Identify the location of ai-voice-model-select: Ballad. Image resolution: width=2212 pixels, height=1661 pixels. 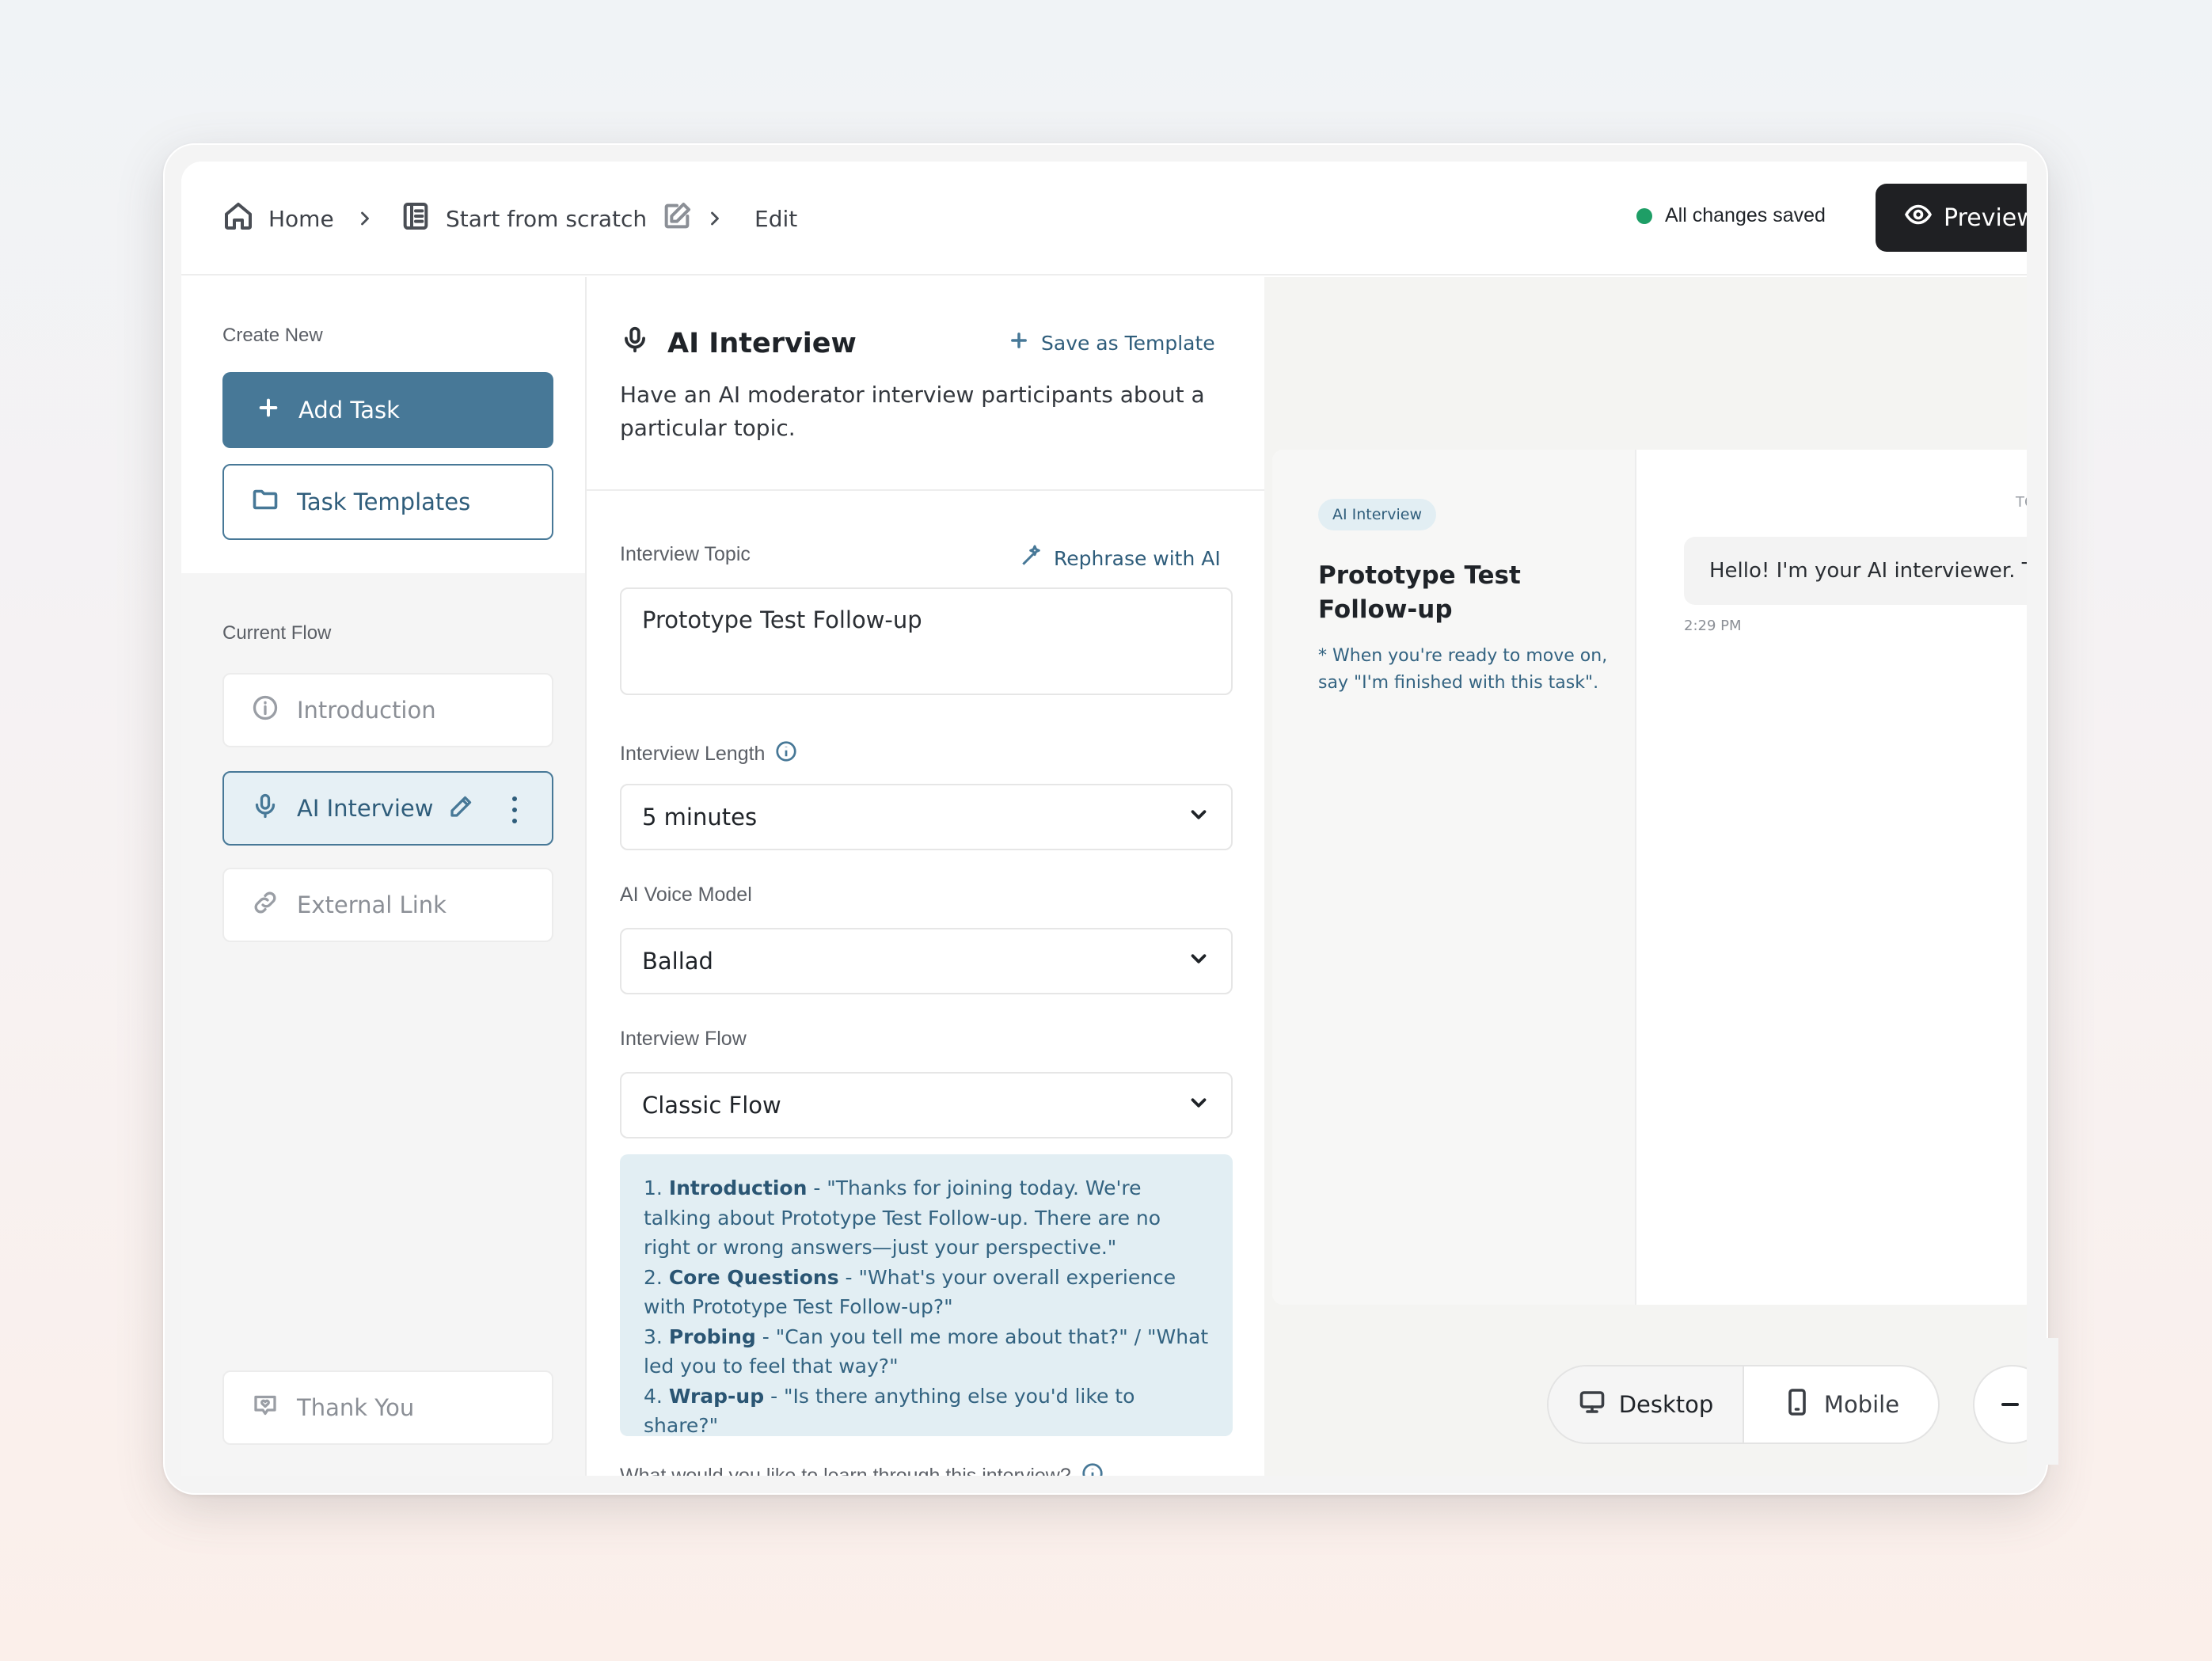
(926, 961).